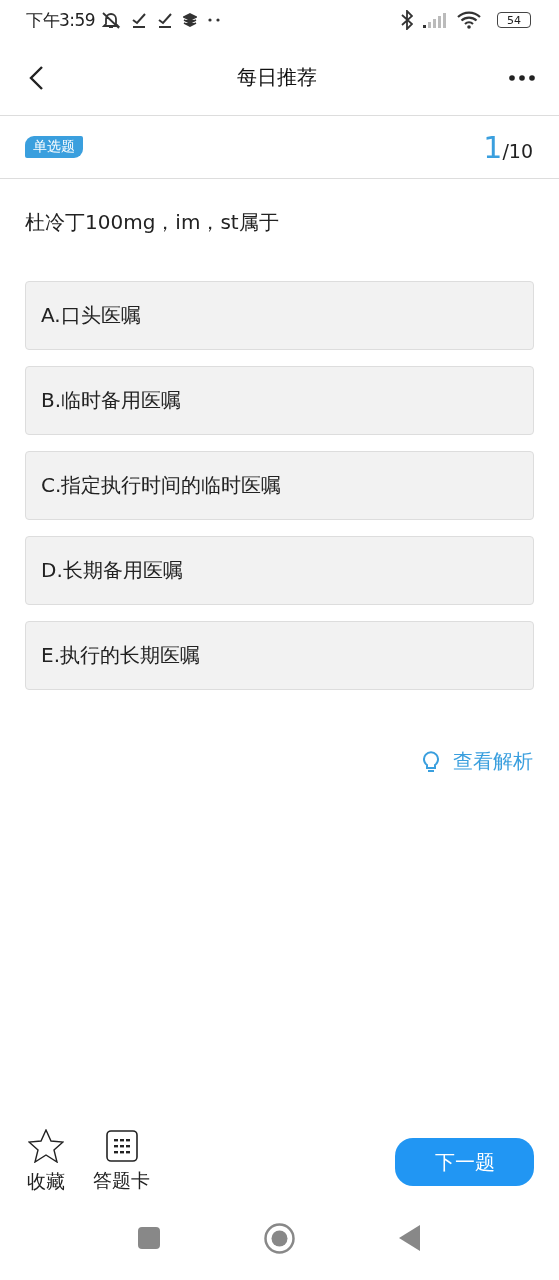 This screenshot has height=1280, width=559. I want to click on answer-option: D.长期备用医嘱, so click(279, 570).